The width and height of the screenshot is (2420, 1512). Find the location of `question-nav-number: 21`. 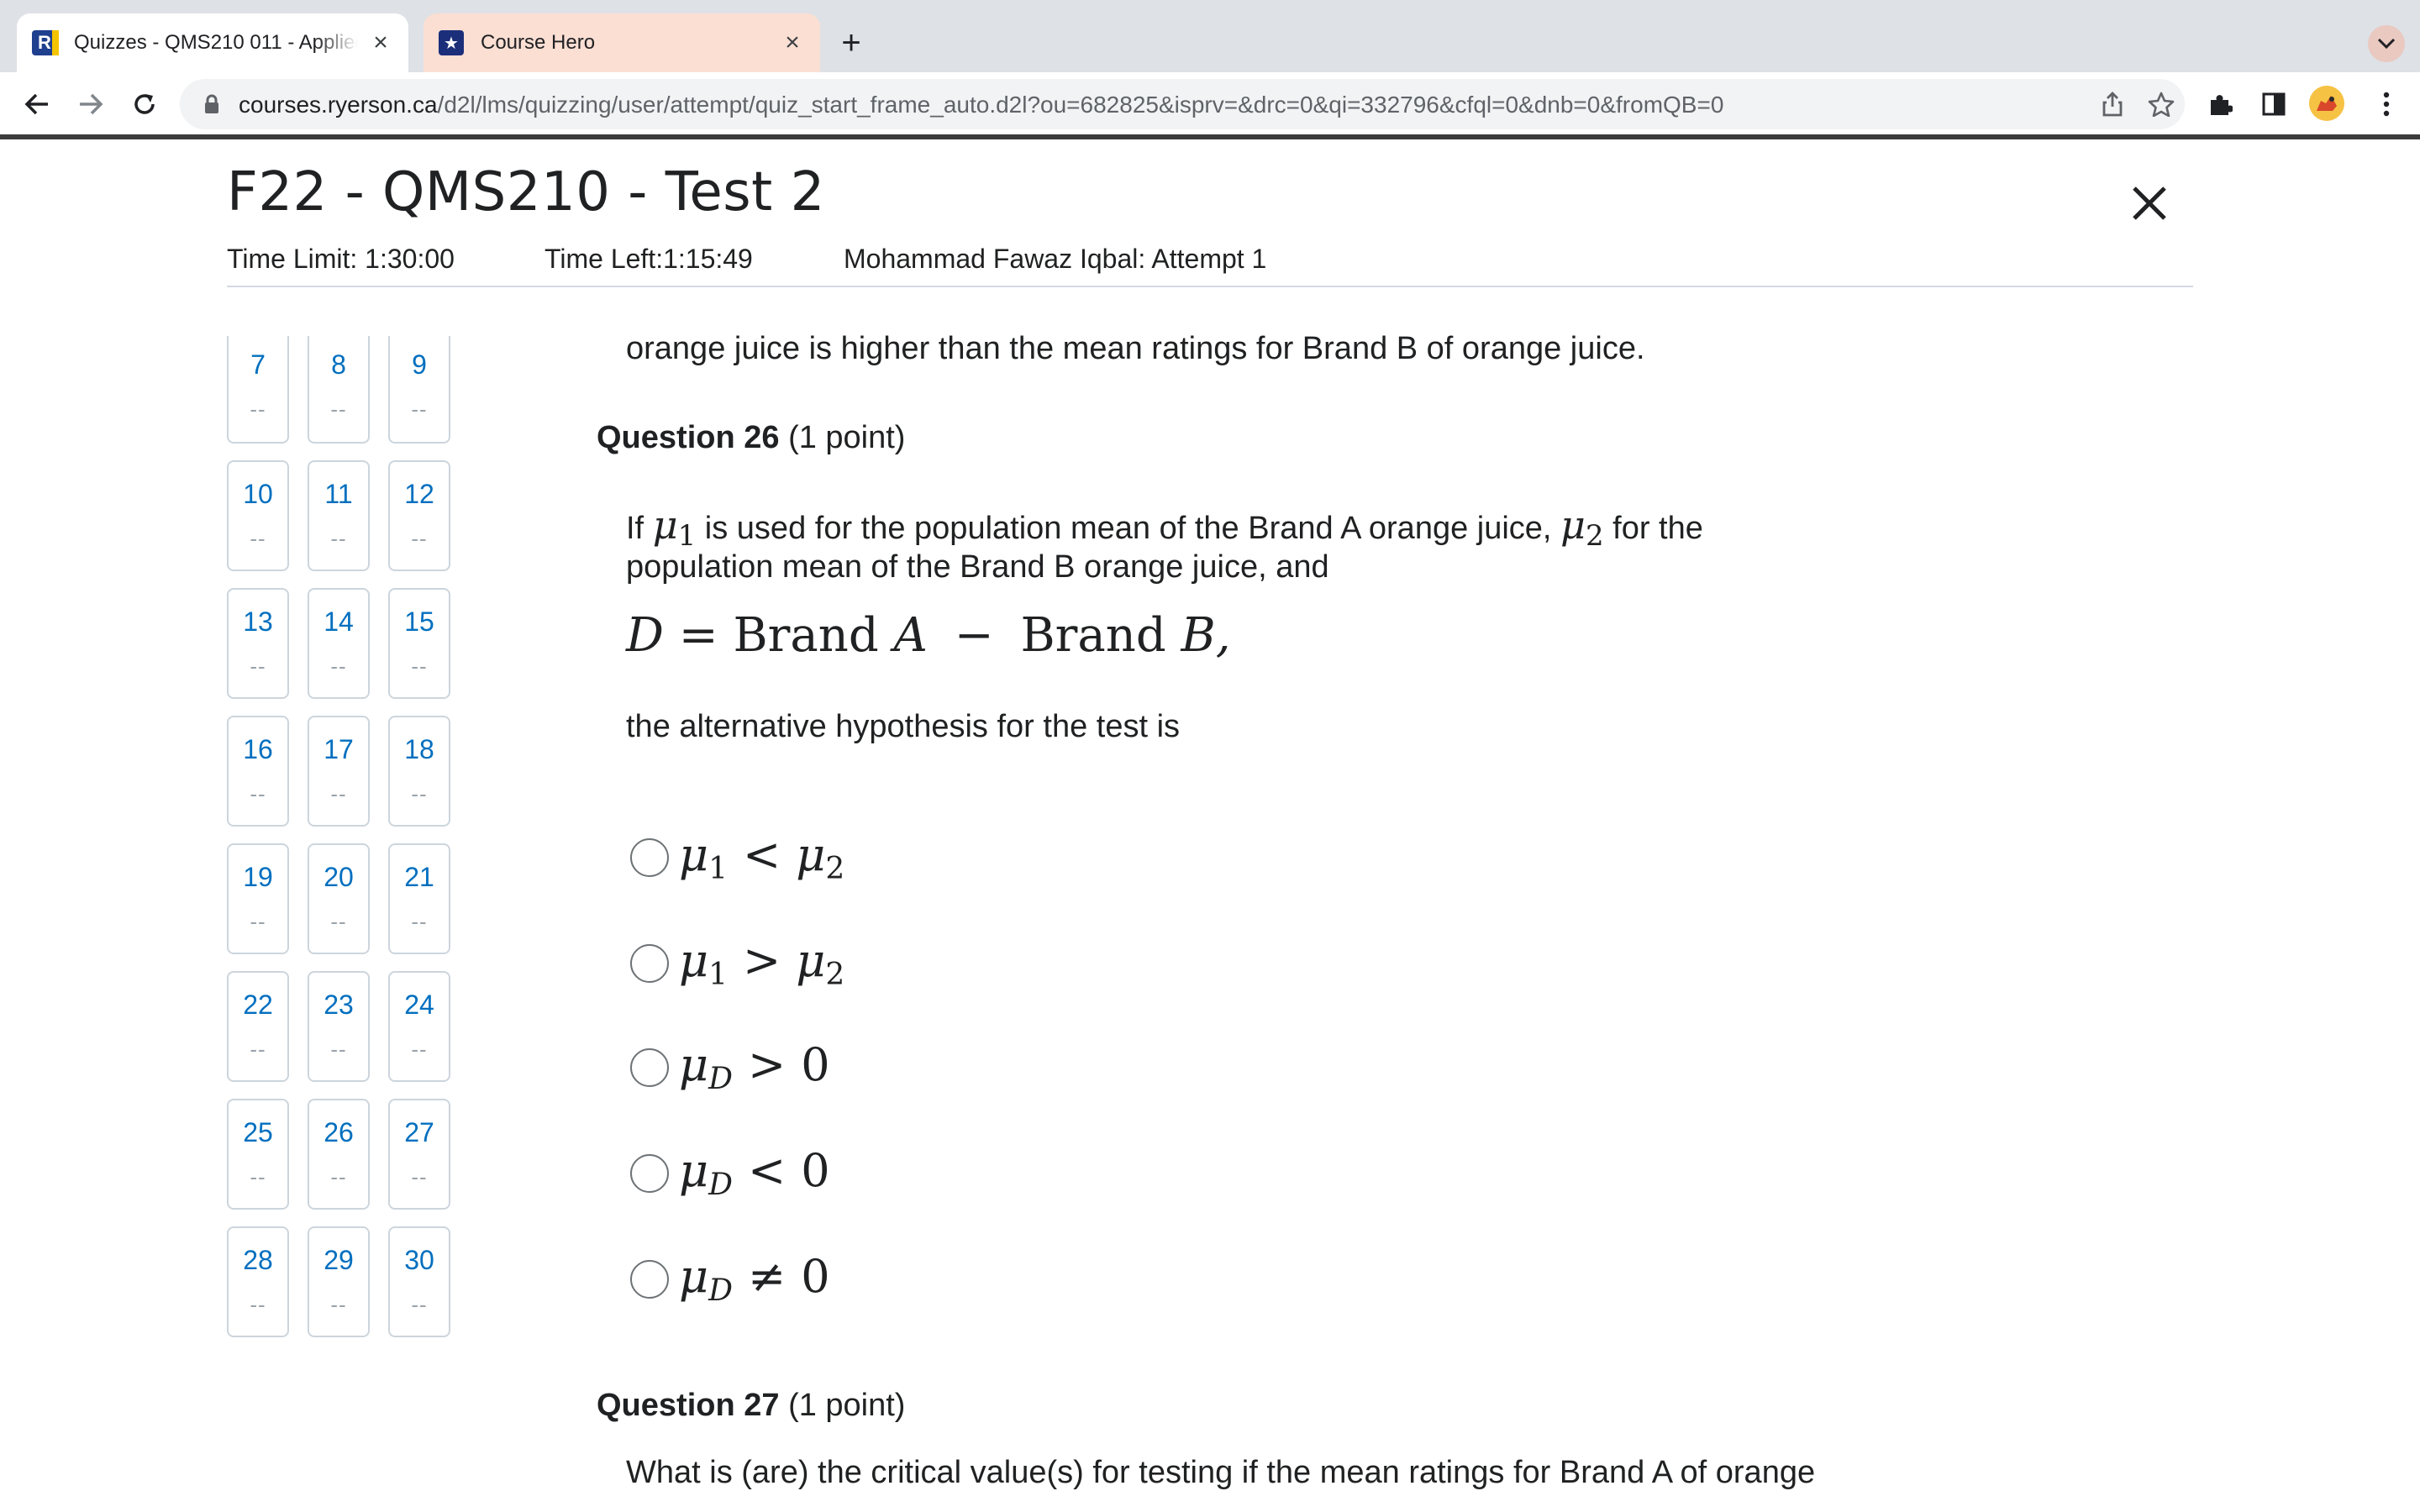

question-nav-number: 21 is located at coordinates (419, 877).